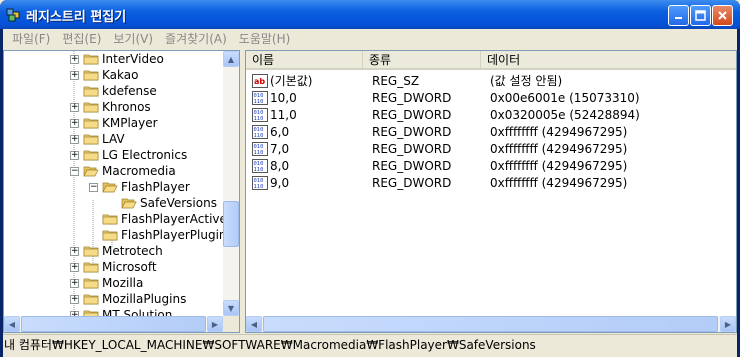  I want to click on value-name: 9,0, so click(280, 182).